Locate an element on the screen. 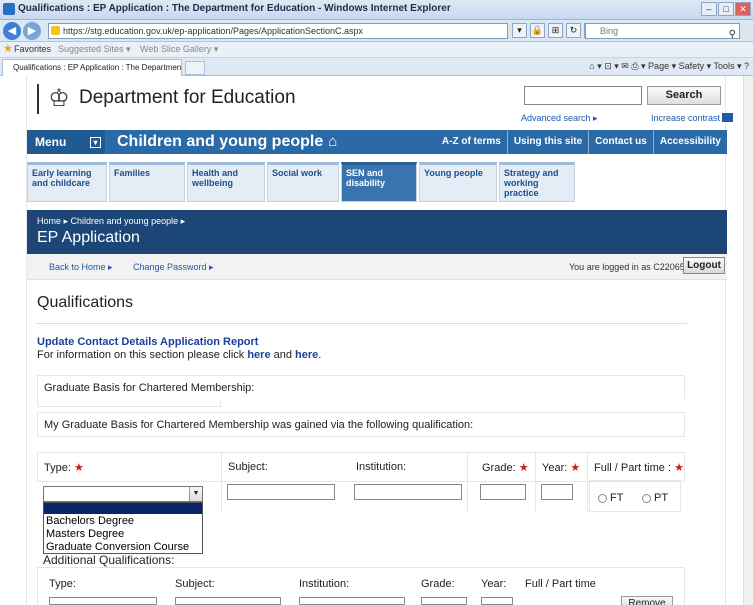 This screenshot has height=605, width=753. add-year-input is located at coordinates (497, 601).